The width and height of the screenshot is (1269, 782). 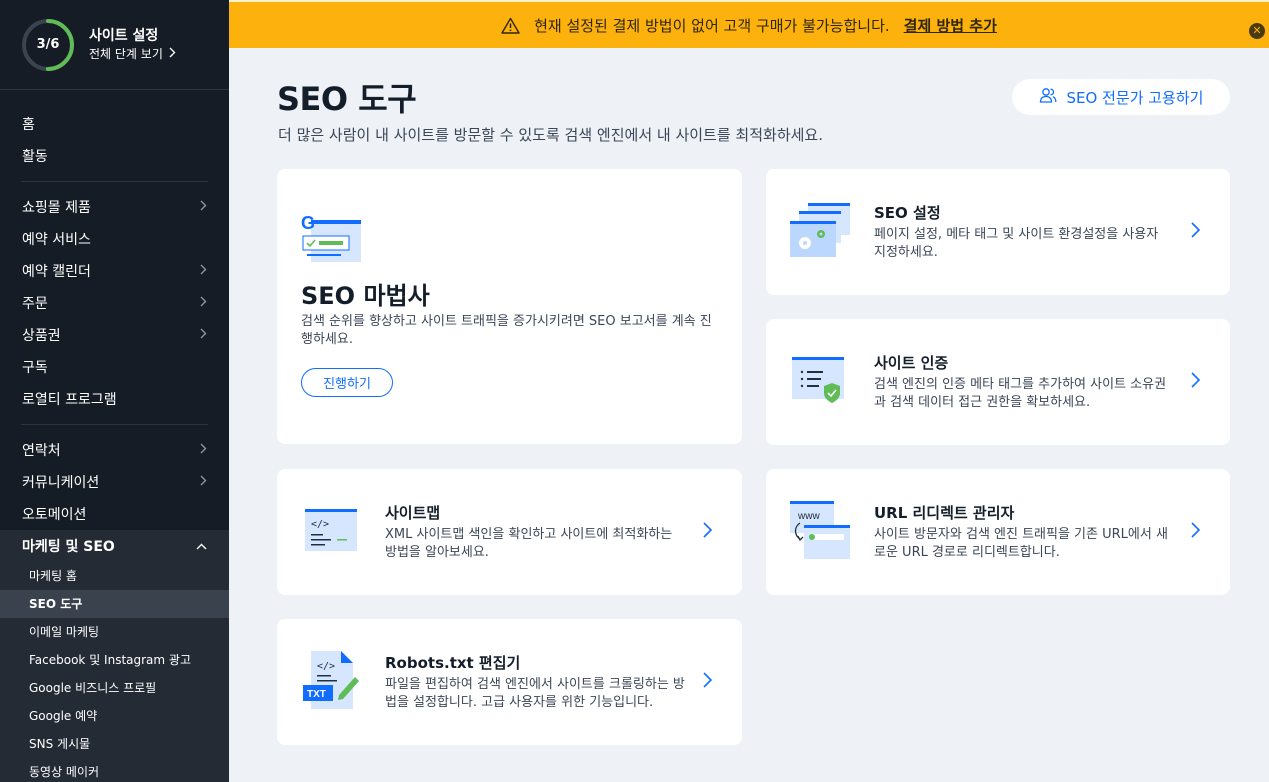 I want to click on sidebar-item-label: 마케팅 및 SEO, so click(x=68, y=547).